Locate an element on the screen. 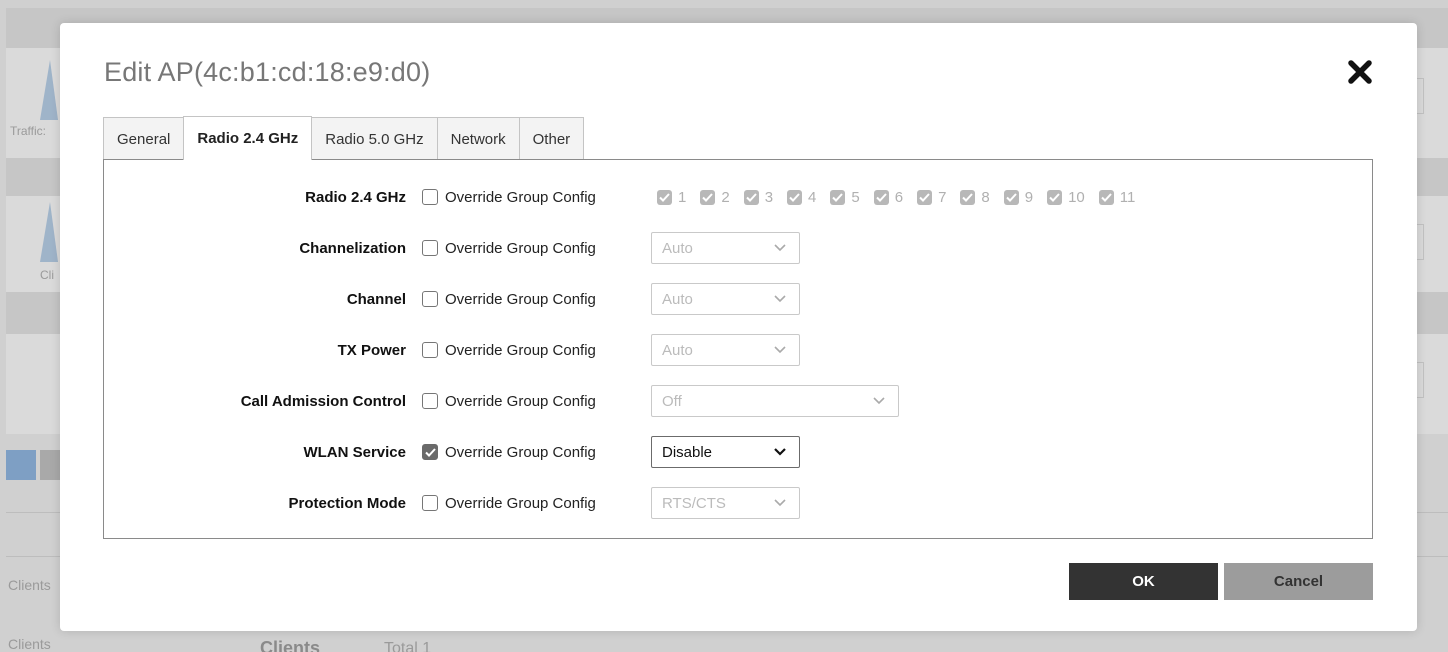 The image size is (1448, 652). channel-option: 8 is located at coordinates (975, 197).